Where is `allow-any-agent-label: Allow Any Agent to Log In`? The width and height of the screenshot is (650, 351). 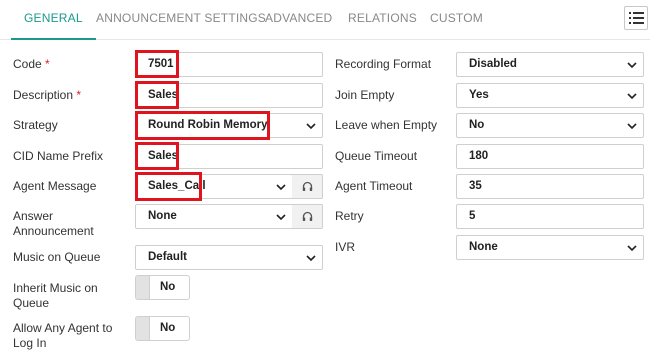
allow-any-agent-label: Allow Any Agent to Log In is located at coordinates (62, 336).